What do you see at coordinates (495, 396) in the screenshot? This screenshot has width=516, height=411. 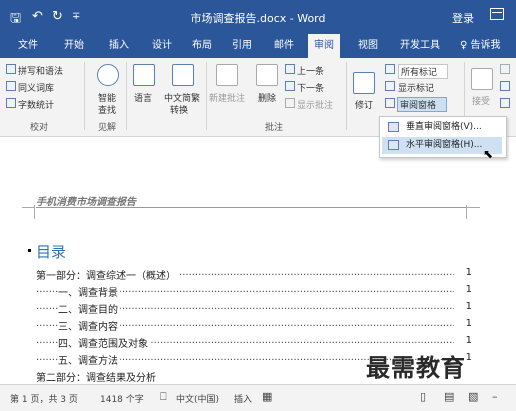 I see `zoom-out-icon: –` at bounding box center [495, 396].